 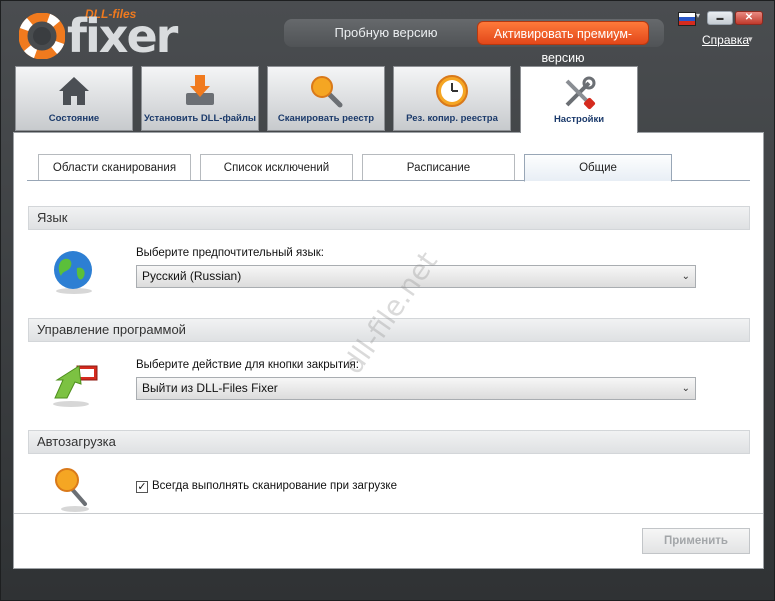 What do you see at coordinates (74, 118) in the screenshot?
I see `tab-label: Состояние` at bounding box center [74, 118].